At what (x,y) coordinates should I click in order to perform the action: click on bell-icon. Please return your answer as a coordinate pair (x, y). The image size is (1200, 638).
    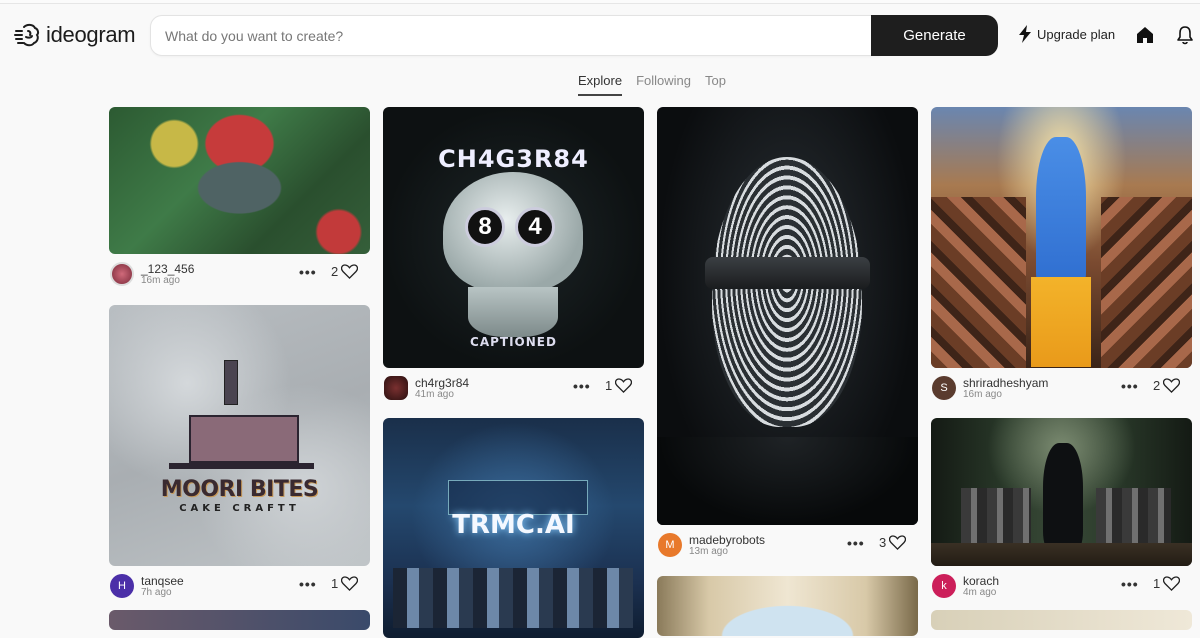
    Looking at the image, I should click on (1185, 35).